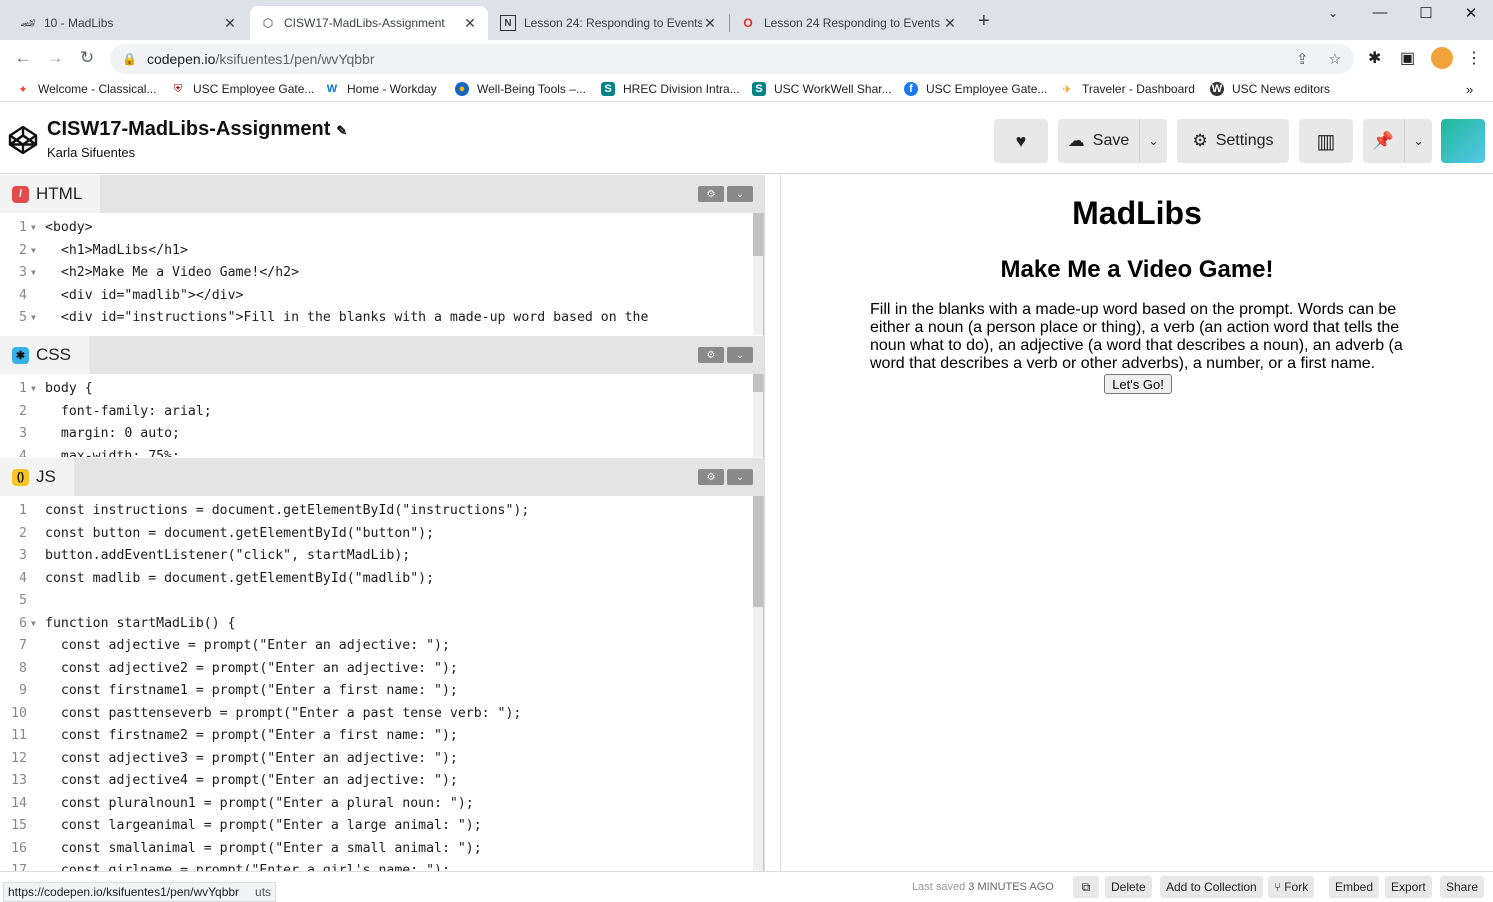  Describe the element at coordinates (382, 251) in the screenshot. I see `code-line: 2 ▼ <h1>MadLibs</h1>` at that location.